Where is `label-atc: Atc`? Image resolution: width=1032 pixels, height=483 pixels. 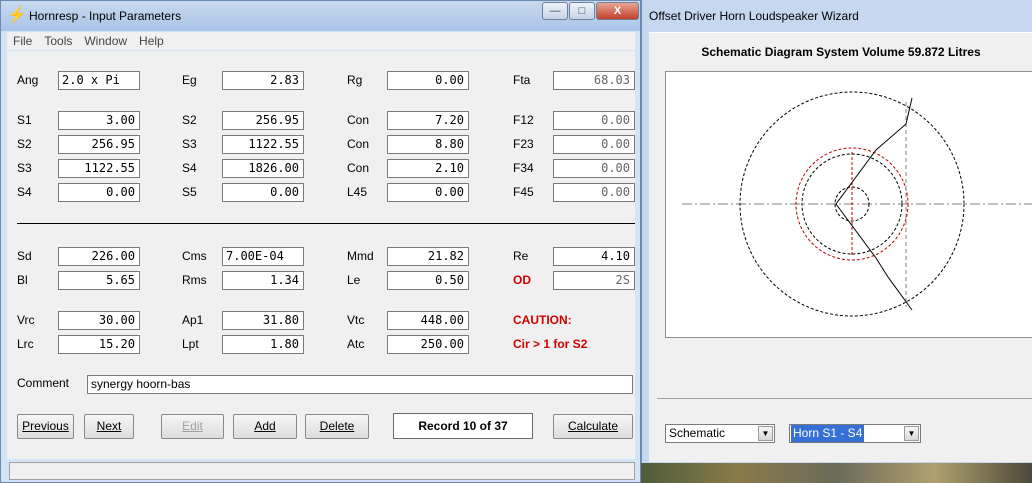
label-atc: Atc is located at coordinates (356, 344).